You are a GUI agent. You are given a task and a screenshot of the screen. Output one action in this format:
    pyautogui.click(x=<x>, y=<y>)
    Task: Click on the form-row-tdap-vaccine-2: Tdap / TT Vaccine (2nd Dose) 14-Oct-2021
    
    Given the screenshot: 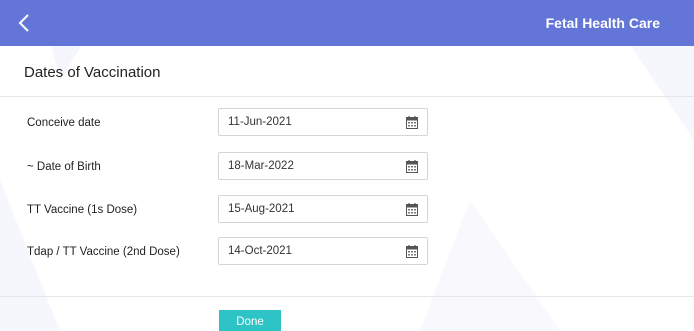 What is the action you would take?
    pyautogui.click(x=347, y=252)
    